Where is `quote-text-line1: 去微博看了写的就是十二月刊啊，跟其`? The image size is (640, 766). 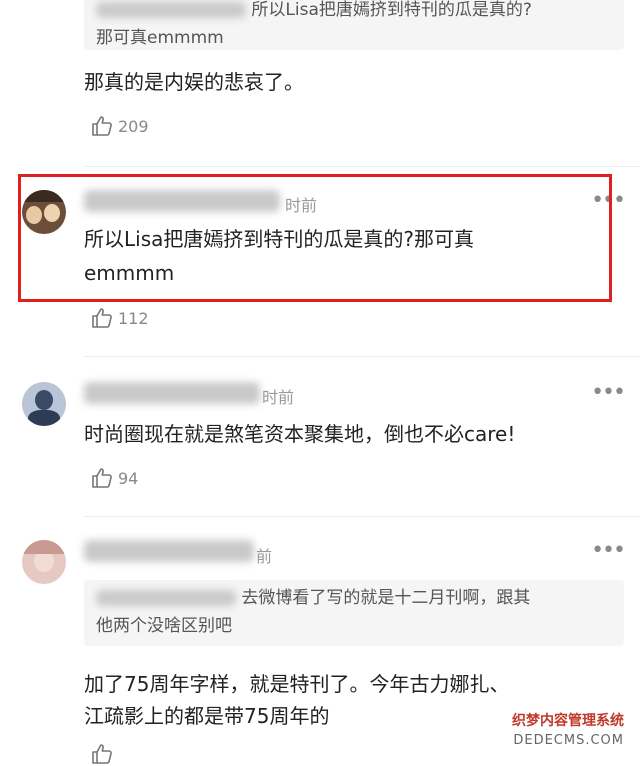
quote-text-line1: 去微博看了写的就是十二月刊啊，跟其 is located at coordinates (386, 598).